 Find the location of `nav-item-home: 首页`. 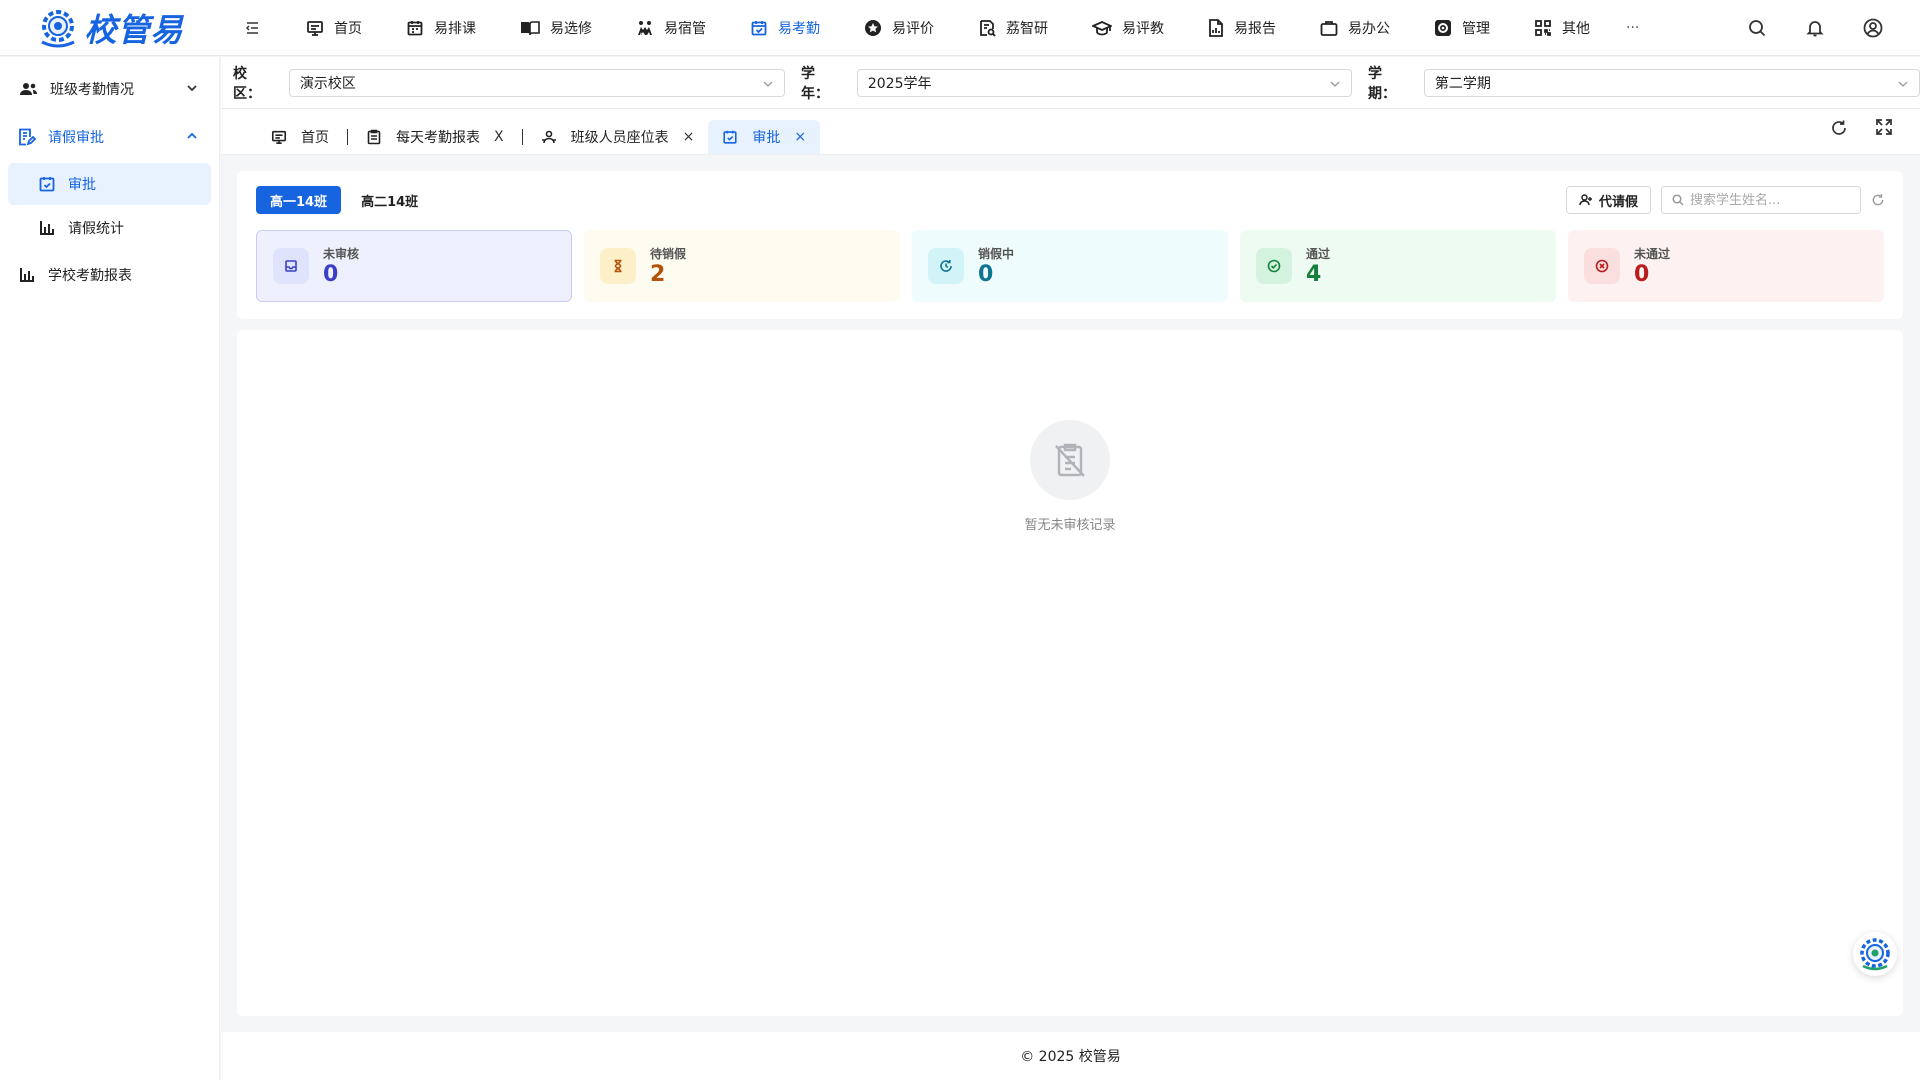

nav-item-home: 首页 is located at coordinates (334, 28).